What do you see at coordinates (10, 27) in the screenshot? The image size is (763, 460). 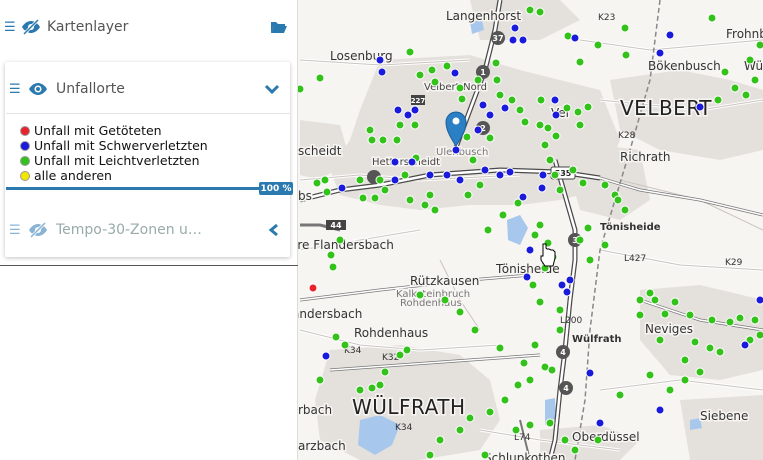 I see `drag-handle-icon: ☰` at bounding box center [10, 27].